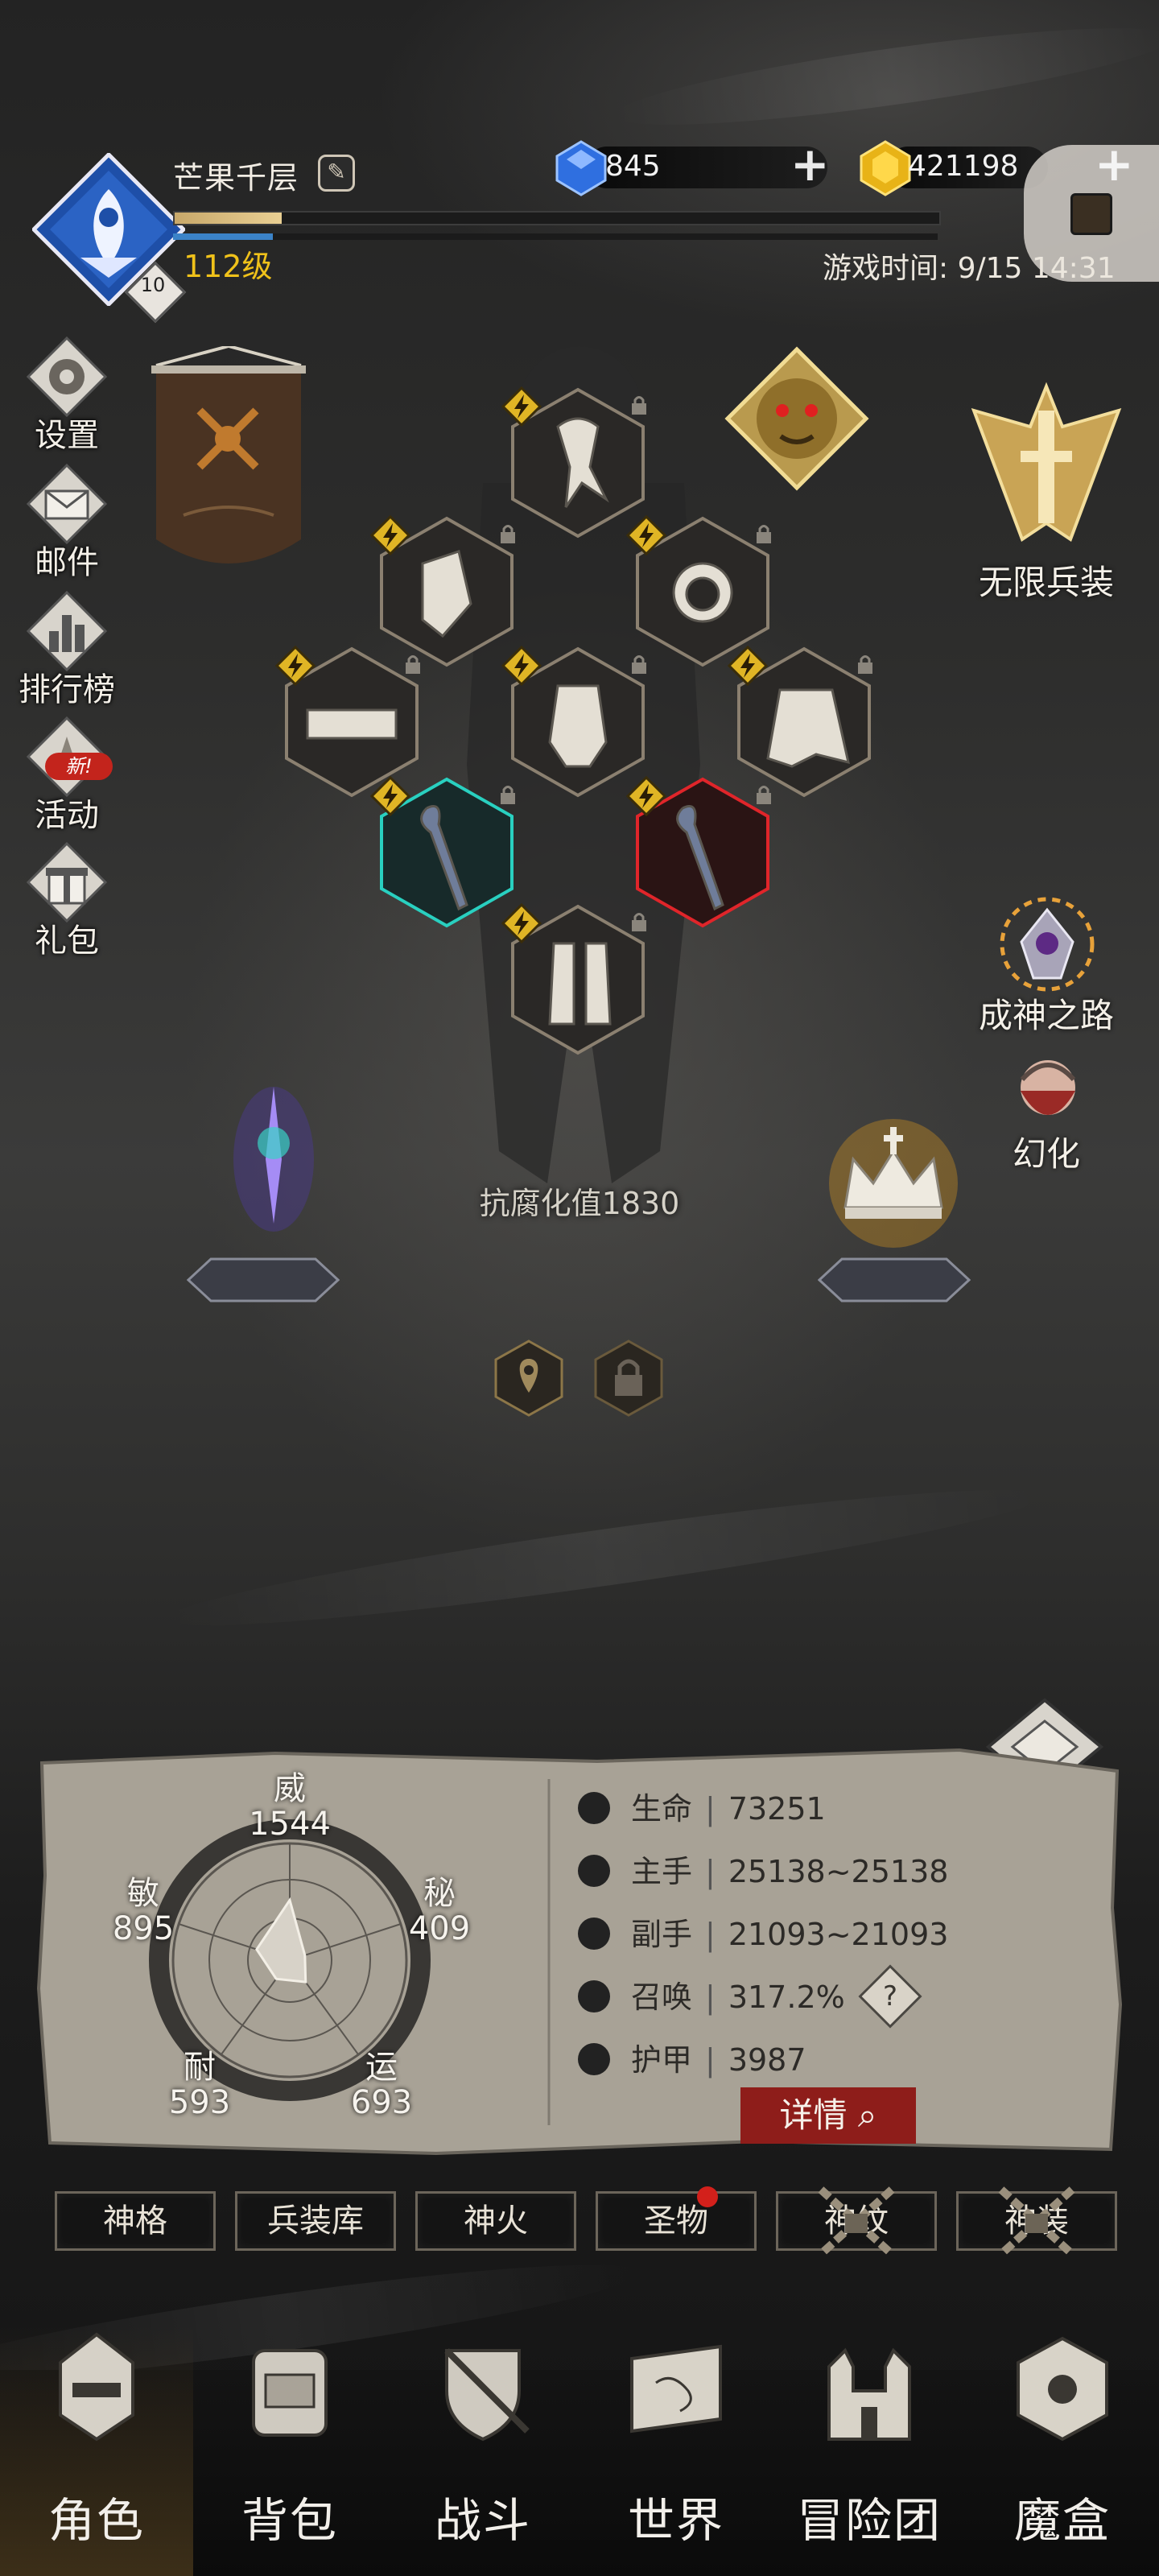 The width and height of the screenshot is (1159, 2576). I want to click on stat-line-mainhand: 主手 | 25138~25138, so click(763, 1871).